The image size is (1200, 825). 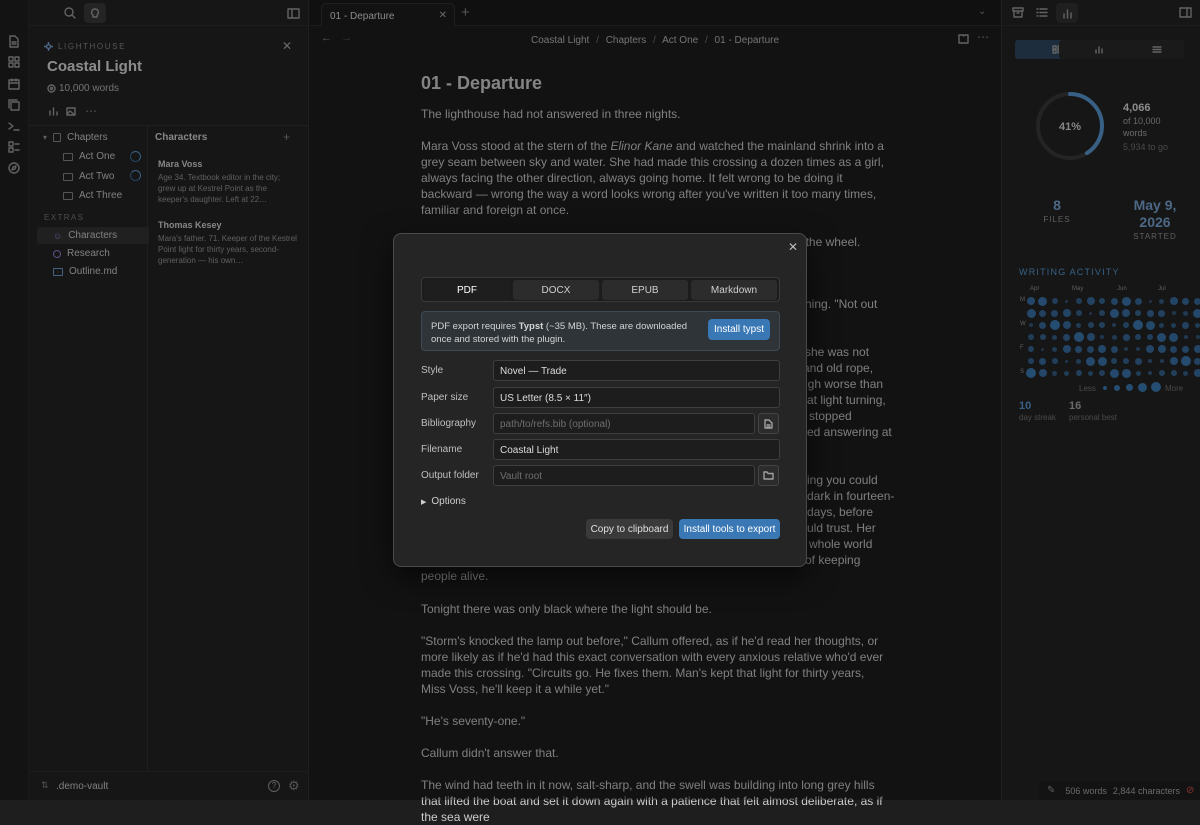 What do you see at coordinates (556, 290) in the screenshot?
I see `format-docx: DOCX` at bounding box center [556, 290].